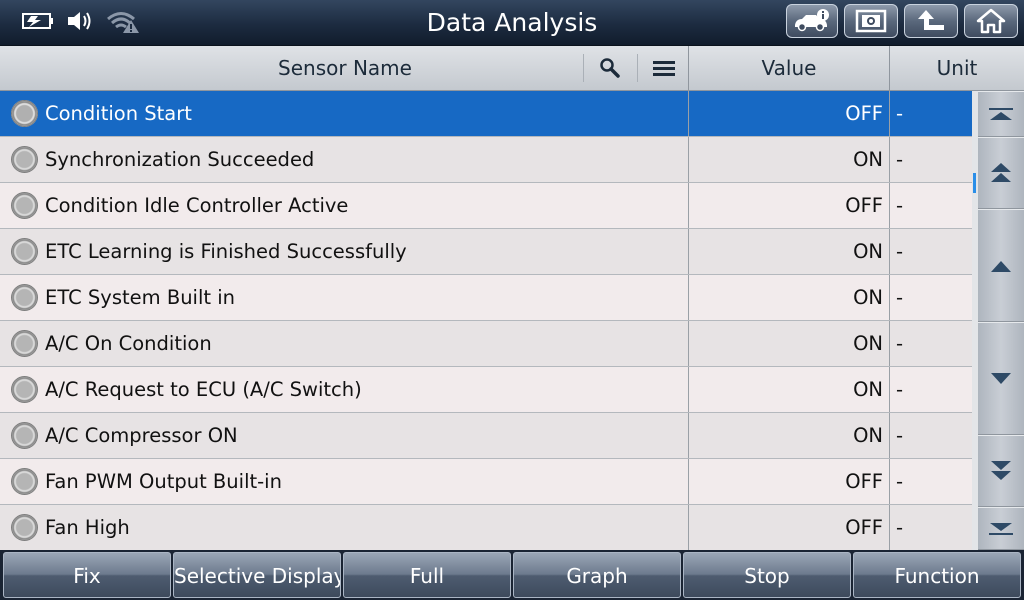  I want to click on menu-icon, so click(663, 68).